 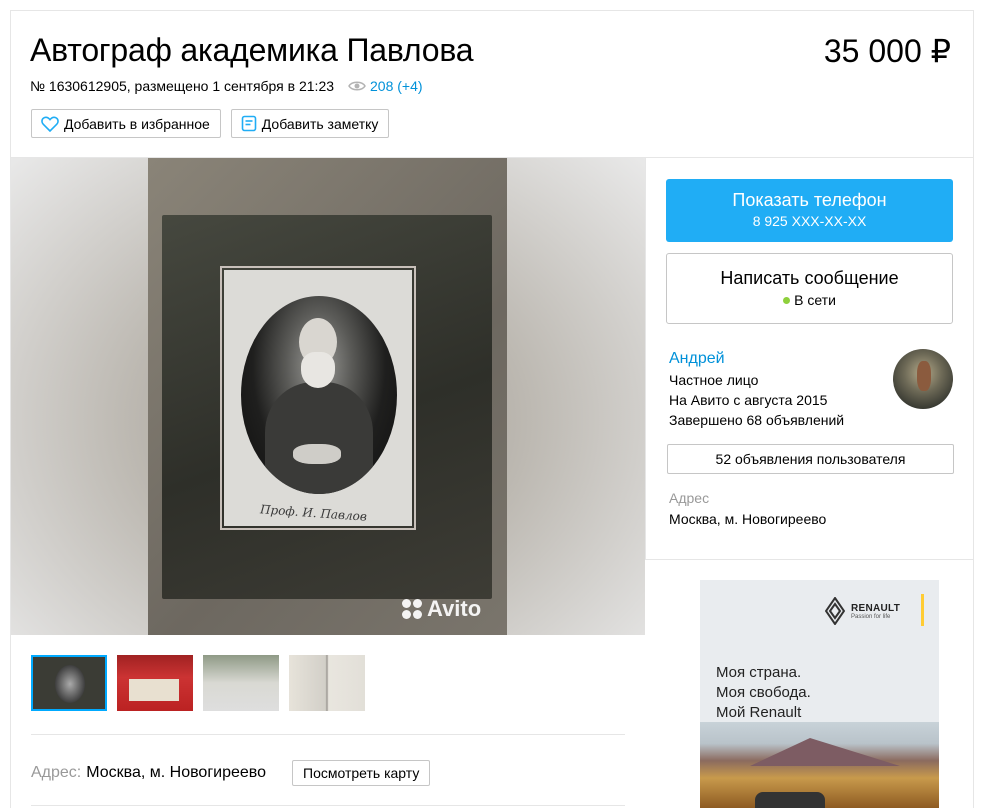 What do you see at coordinates (714, 380) in the screenshot?
I see `seller-type: Частное лицо` at bounding box center [714, 380].